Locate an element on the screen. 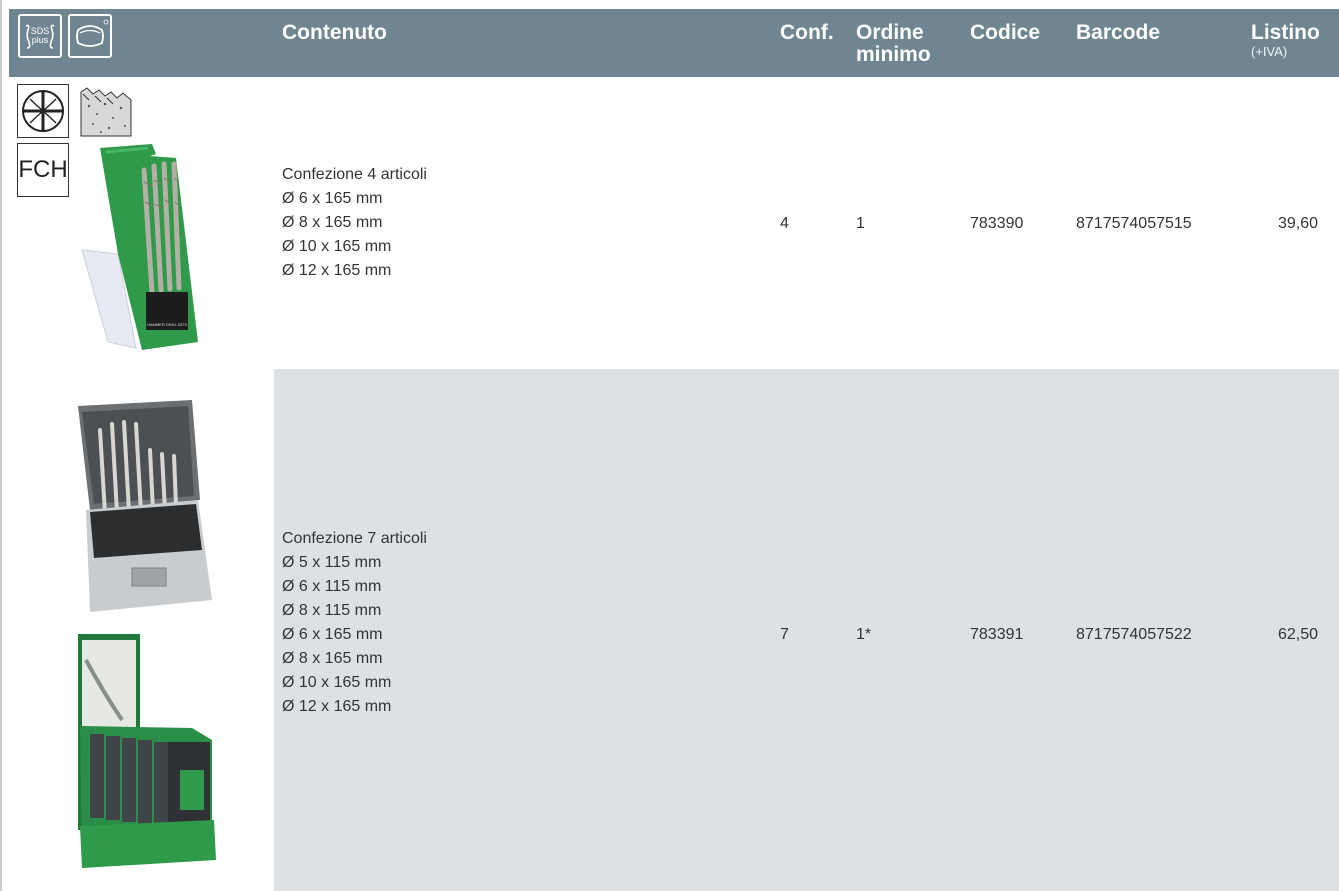 The height and width of the screenshot is (891, 1339). header-listino-label: Listino is located at coordinates (1285, 32).